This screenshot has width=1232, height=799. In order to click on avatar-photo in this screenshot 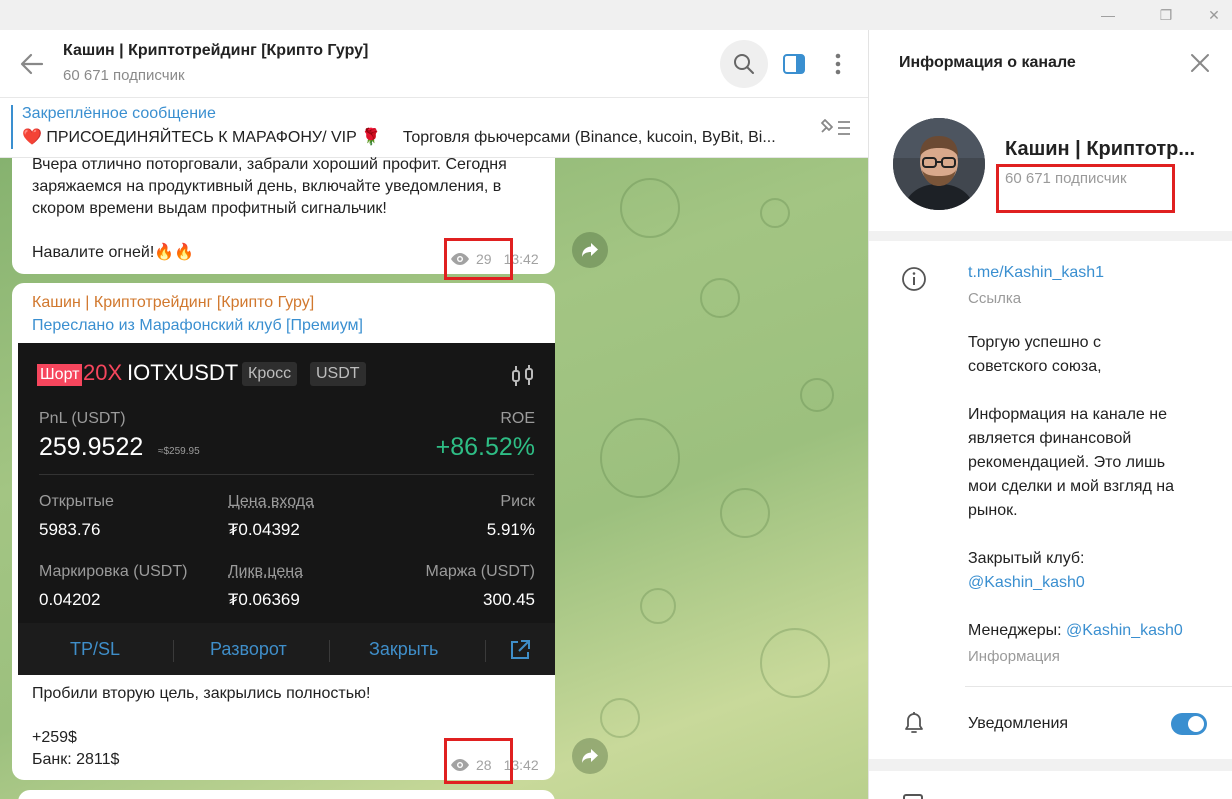, I will do `click(939, 164)`.